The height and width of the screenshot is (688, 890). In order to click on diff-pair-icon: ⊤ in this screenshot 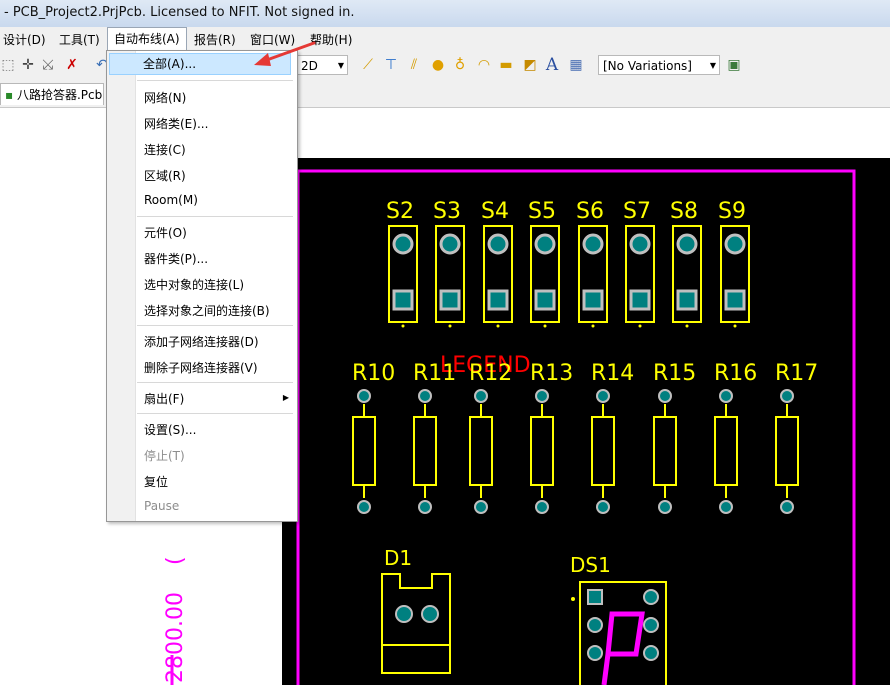, I will do `click(391, 65)`.